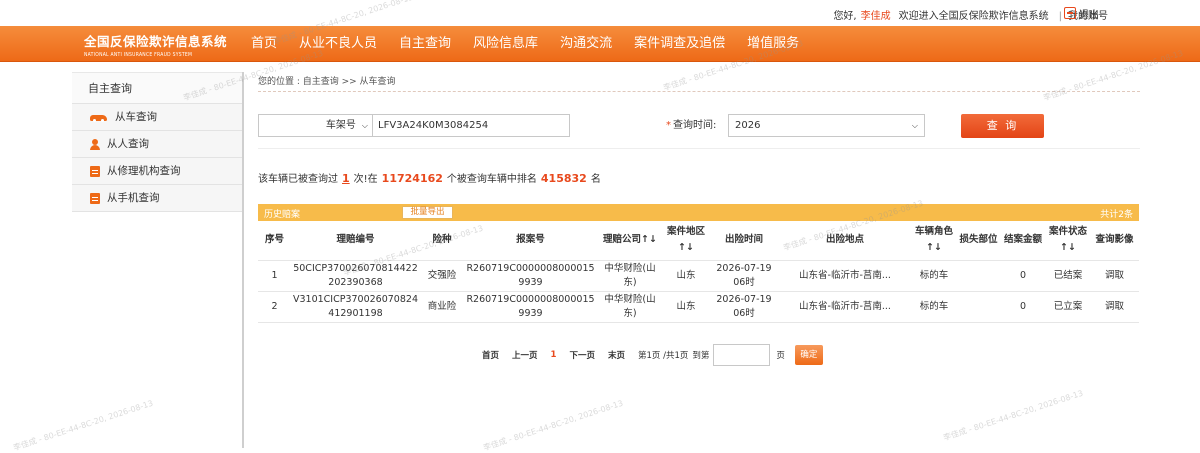 The height and width of the screenshot is (453, 1200). I want to click on pagination: 首页 上一页 1 下一页 末页 第1页 /共1页 到第 页 确定, so click(652, 355).